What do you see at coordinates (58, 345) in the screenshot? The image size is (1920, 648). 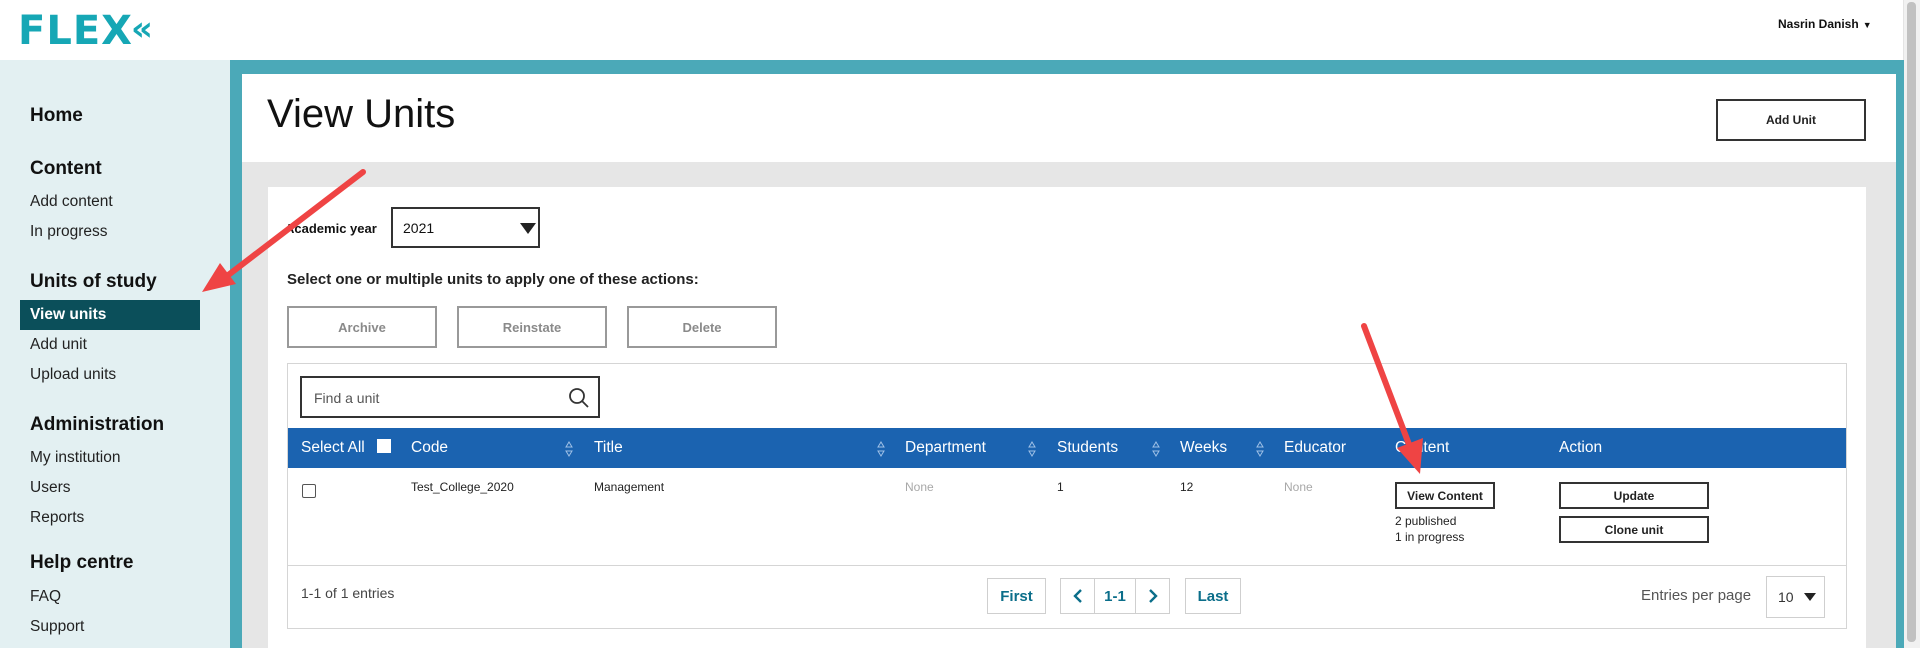 I see `sidebar-item-add-unit: Add unit` at bounding box center [58, 345].